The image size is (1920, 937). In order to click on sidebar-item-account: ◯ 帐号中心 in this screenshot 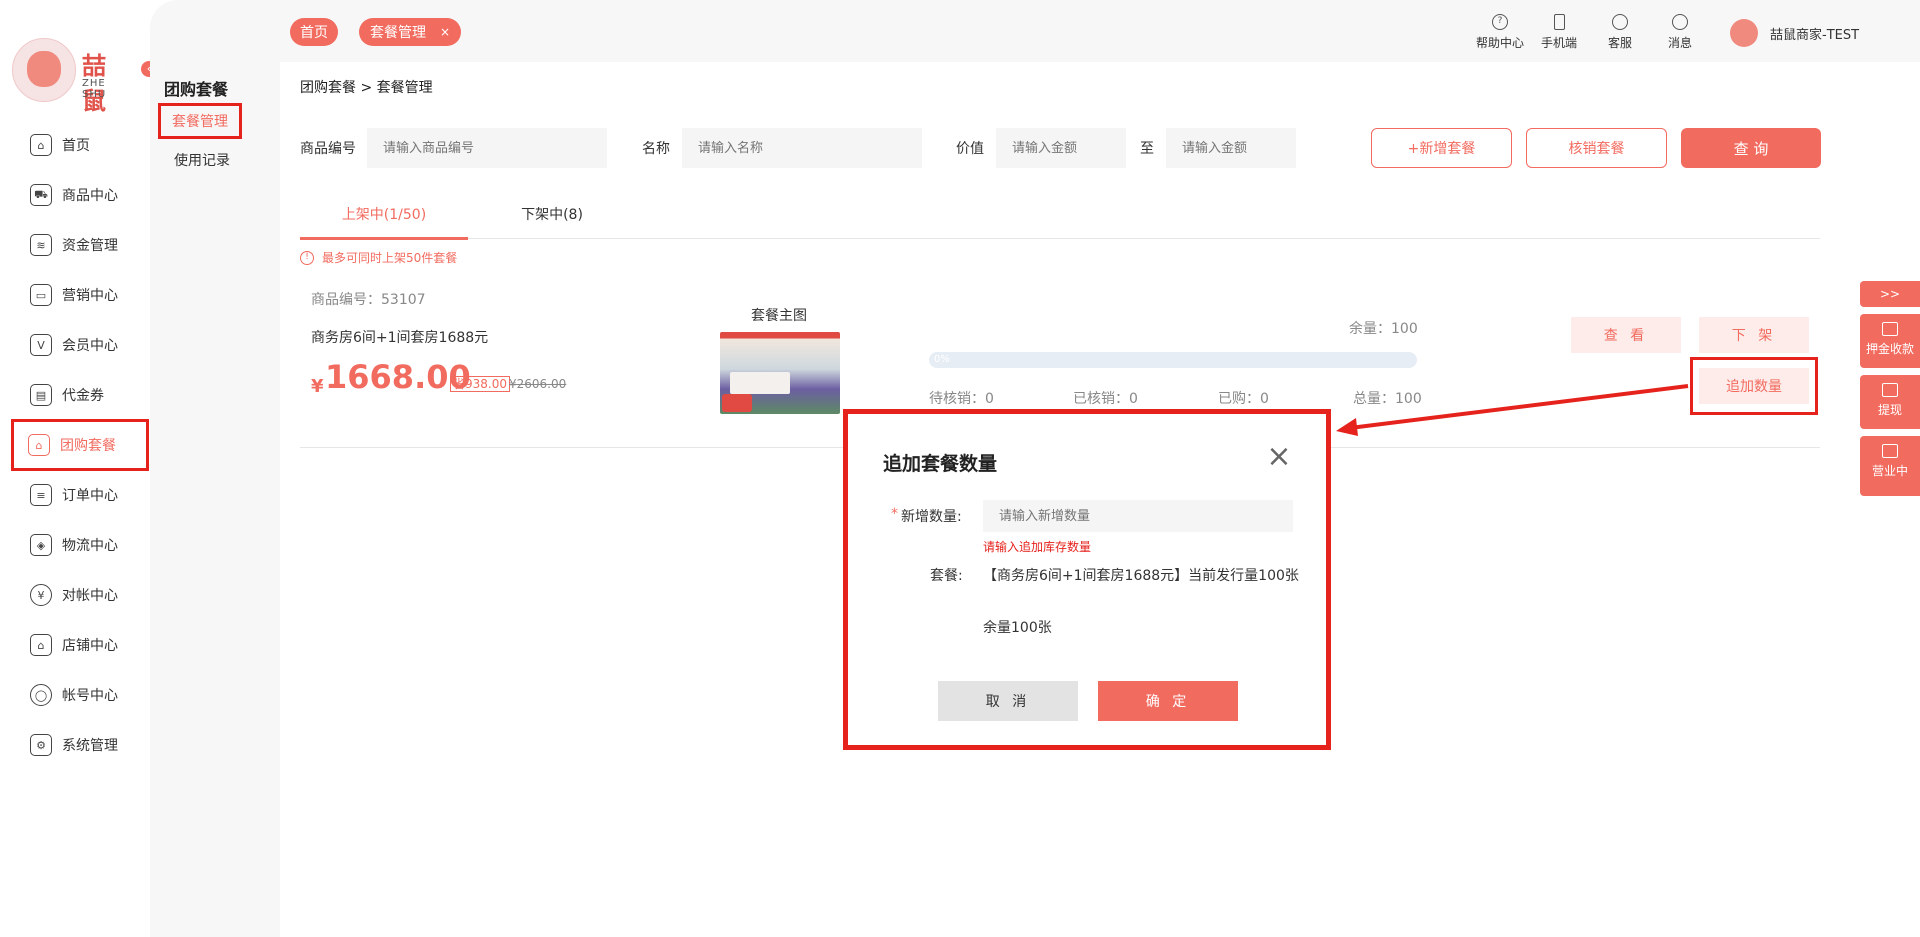, I will do `click(80, 695)`.